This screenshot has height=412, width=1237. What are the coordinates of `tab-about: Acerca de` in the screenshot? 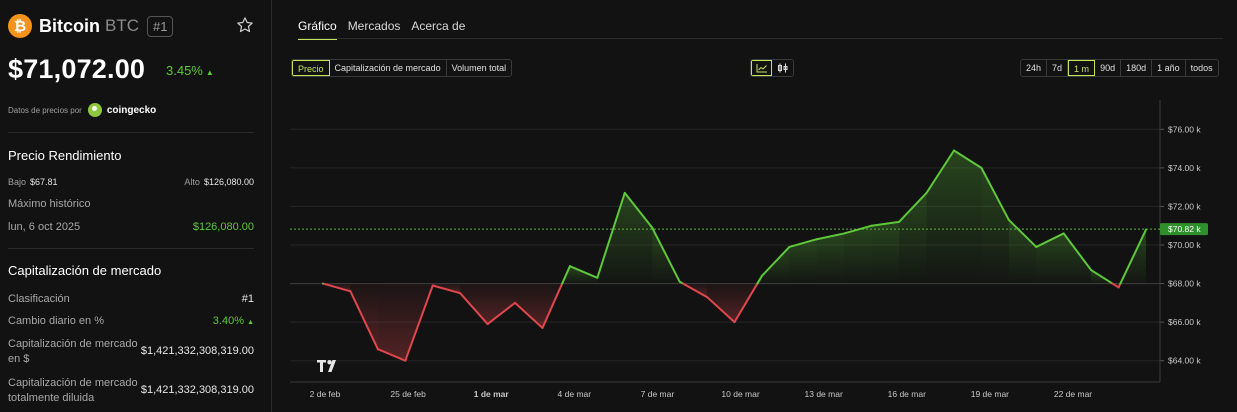 It's located at (438, 29).